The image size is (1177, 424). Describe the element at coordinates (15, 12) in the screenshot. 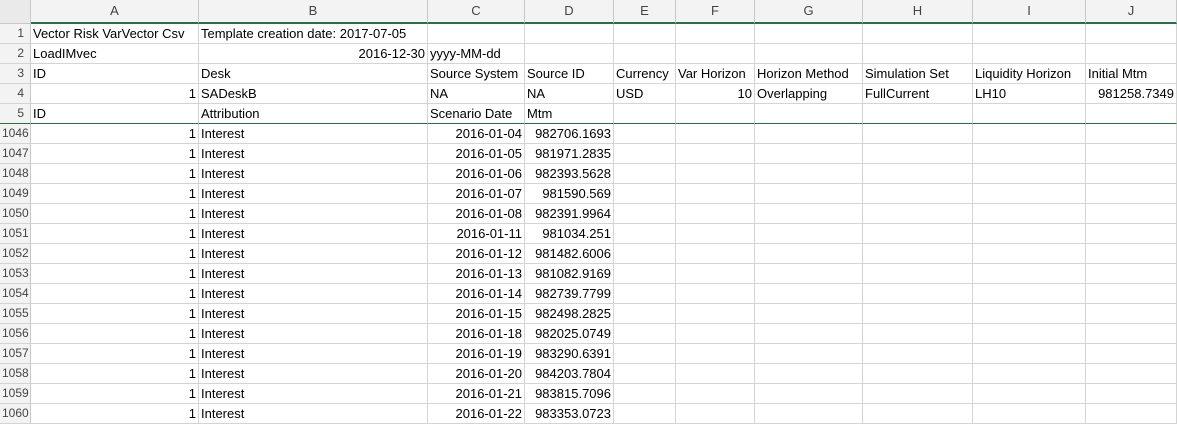

I see `select-all-corner` at that location.